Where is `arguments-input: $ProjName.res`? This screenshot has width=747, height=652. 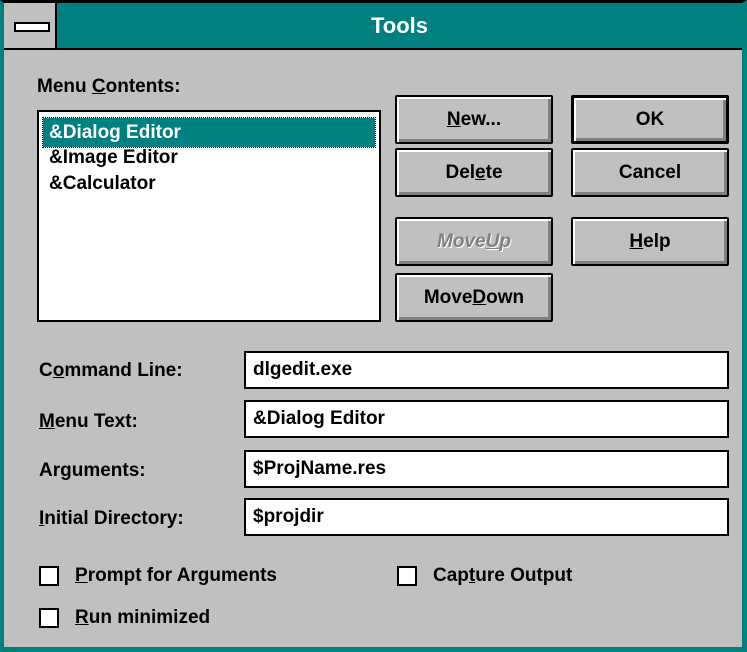 arguments-input: $ProjName.res is located at coordinates (486, 469).